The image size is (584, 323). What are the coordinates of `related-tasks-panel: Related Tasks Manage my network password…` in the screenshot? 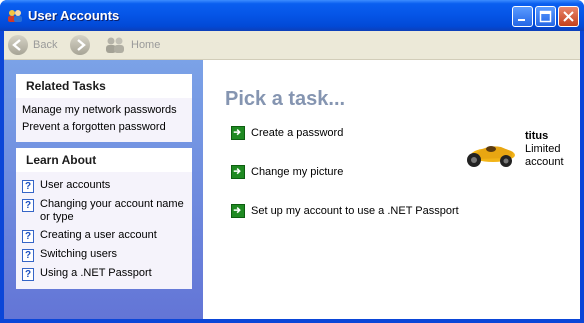 It's located at (104, 108).